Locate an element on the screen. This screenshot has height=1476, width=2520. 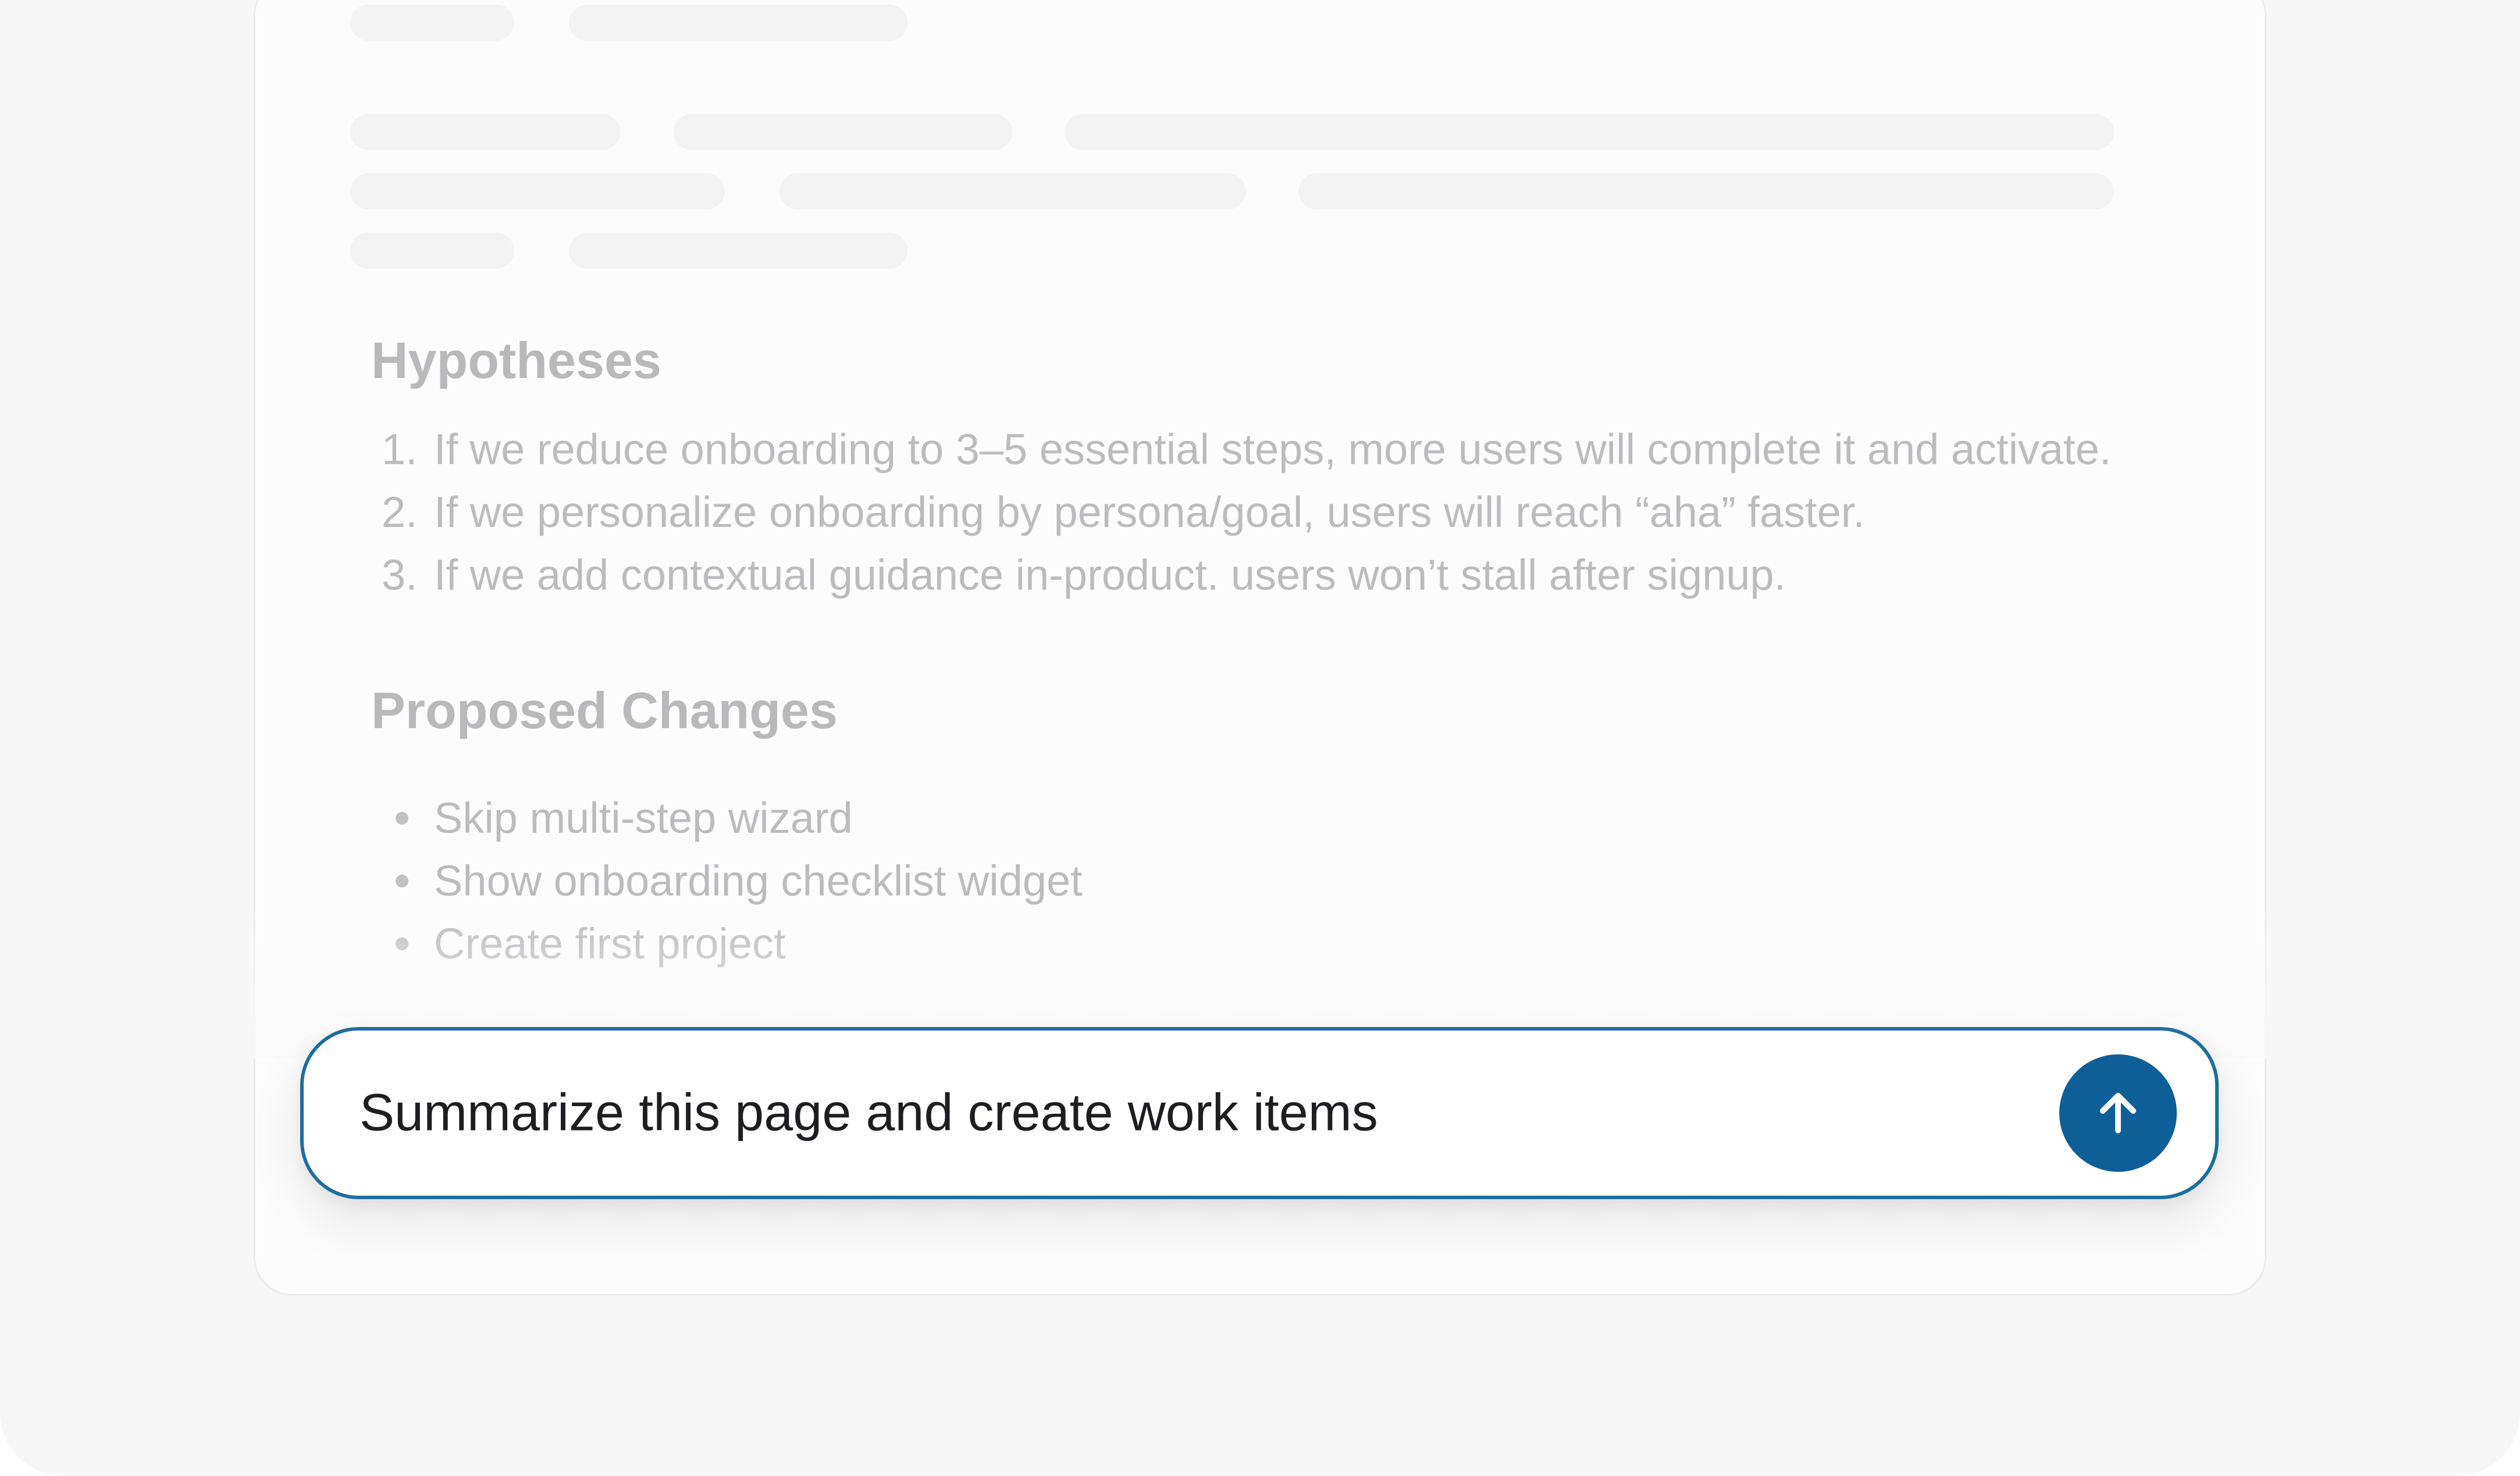
list-item-text: Show onboarding checklist widget is located at coordinates (759, 881).